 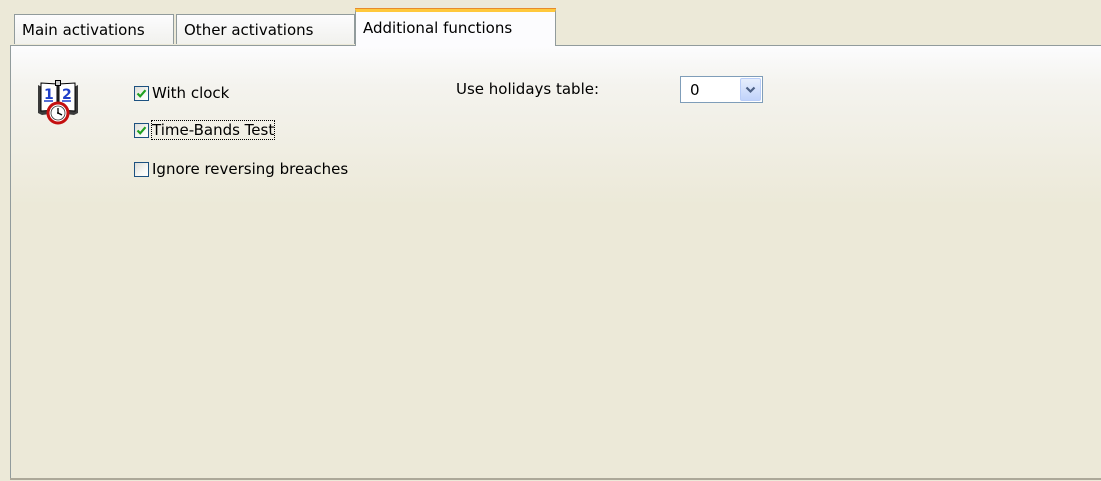 I want to click on ignore-reversing-breaches-checkbox, so click(x=141, y=169).